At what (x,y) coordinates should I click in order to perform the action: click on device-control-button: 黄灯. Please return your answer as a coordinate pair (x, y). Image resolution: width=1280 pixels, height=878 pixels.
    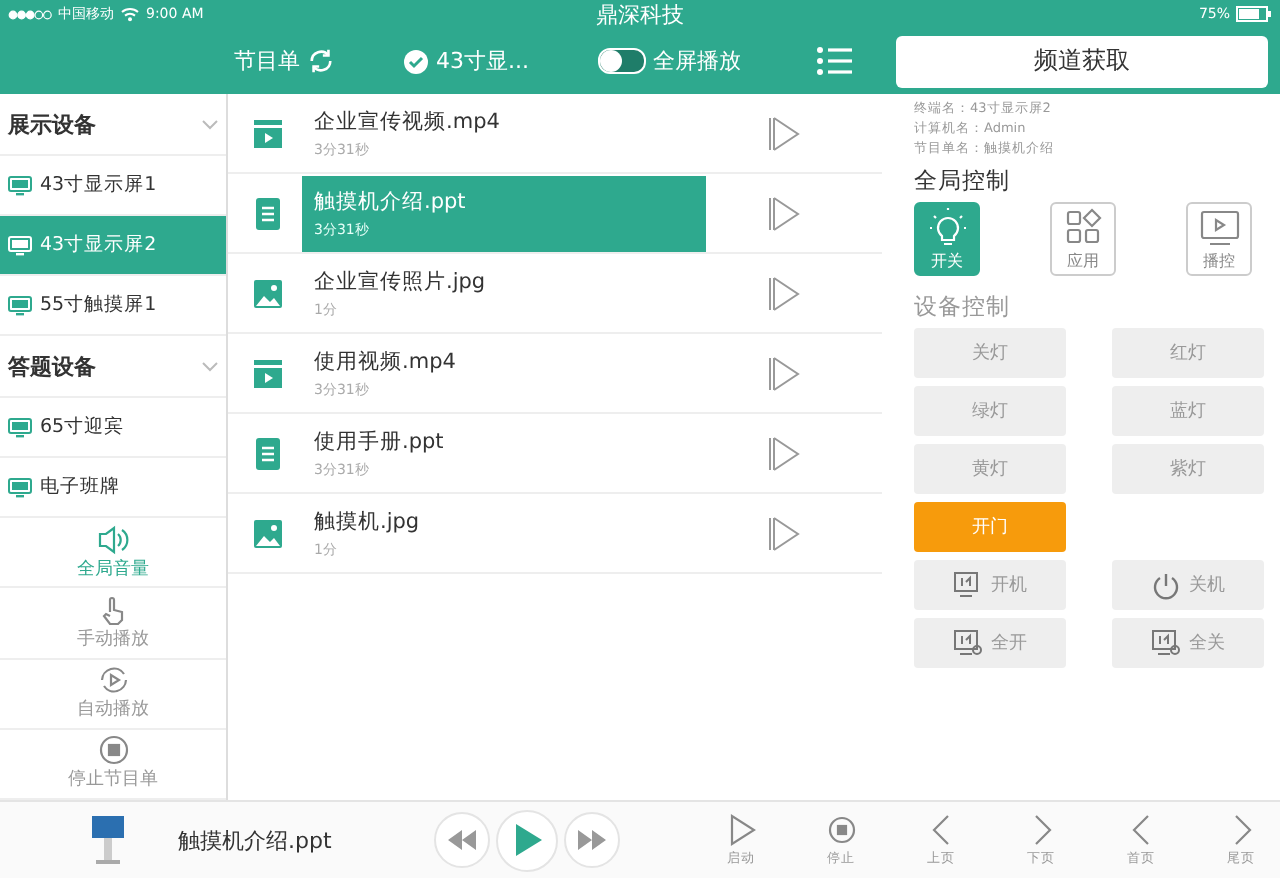
    Looking at the image, I should click on (990, 469).